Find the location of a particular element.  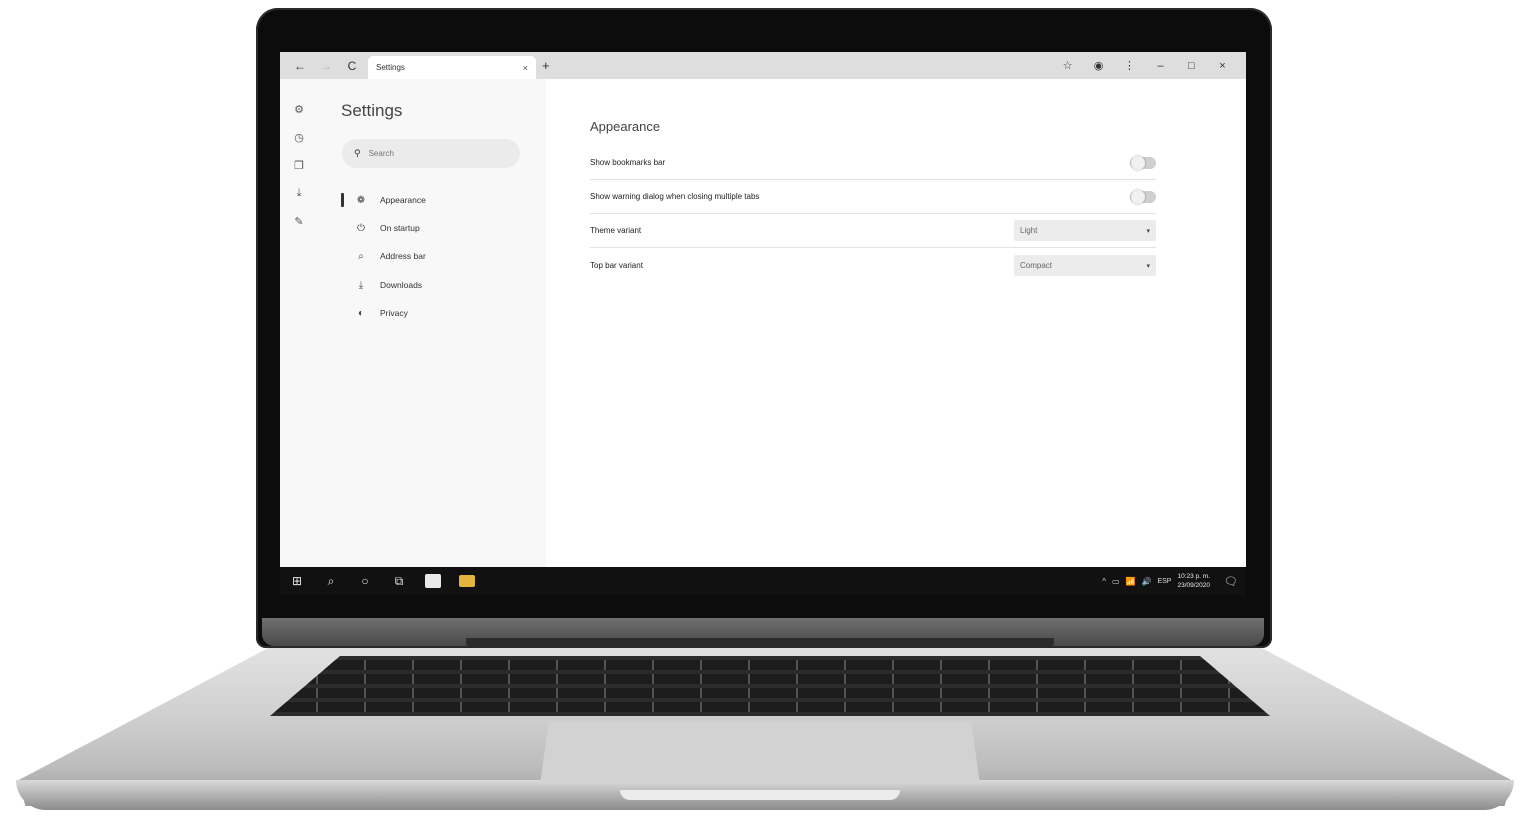

tab-close-icon: × is located at coordinates (525, 68).